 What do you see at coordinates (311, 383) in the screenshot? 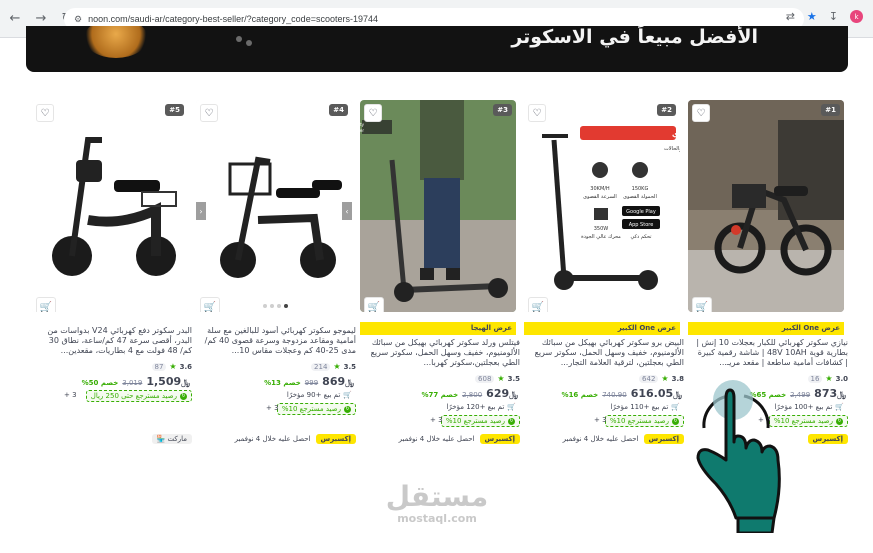
I see `old-price: 999` at bounding box center [311, 383].